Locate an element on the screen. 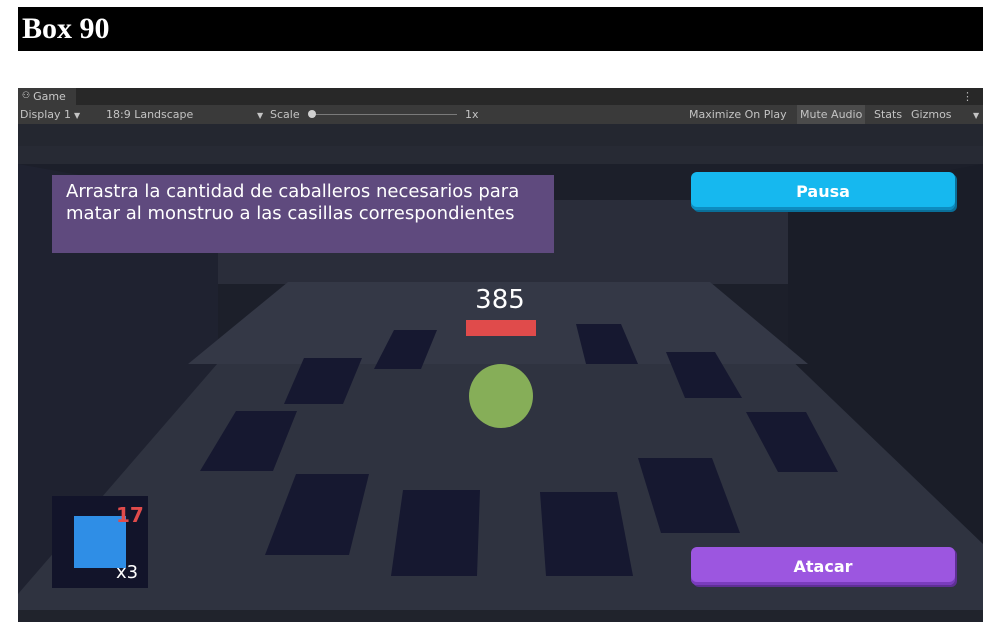 This screenshot has height=622, width=983. gizmos-dropdown: ▼ is located at coordinates (974, 115).